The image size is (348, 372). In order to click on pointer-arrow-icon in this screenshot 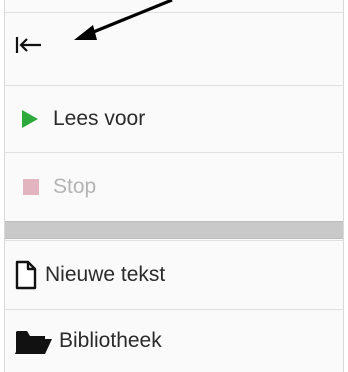, I will do `click(123, 20)`.